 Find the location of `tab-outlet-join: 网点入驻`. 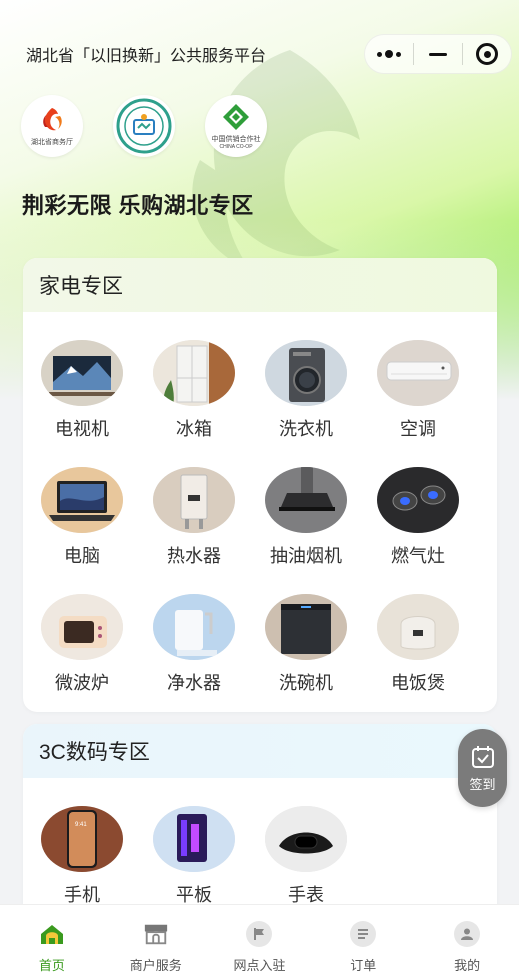

tab-outlet-join: 网点入驻 is located at coordinates (260, 941).